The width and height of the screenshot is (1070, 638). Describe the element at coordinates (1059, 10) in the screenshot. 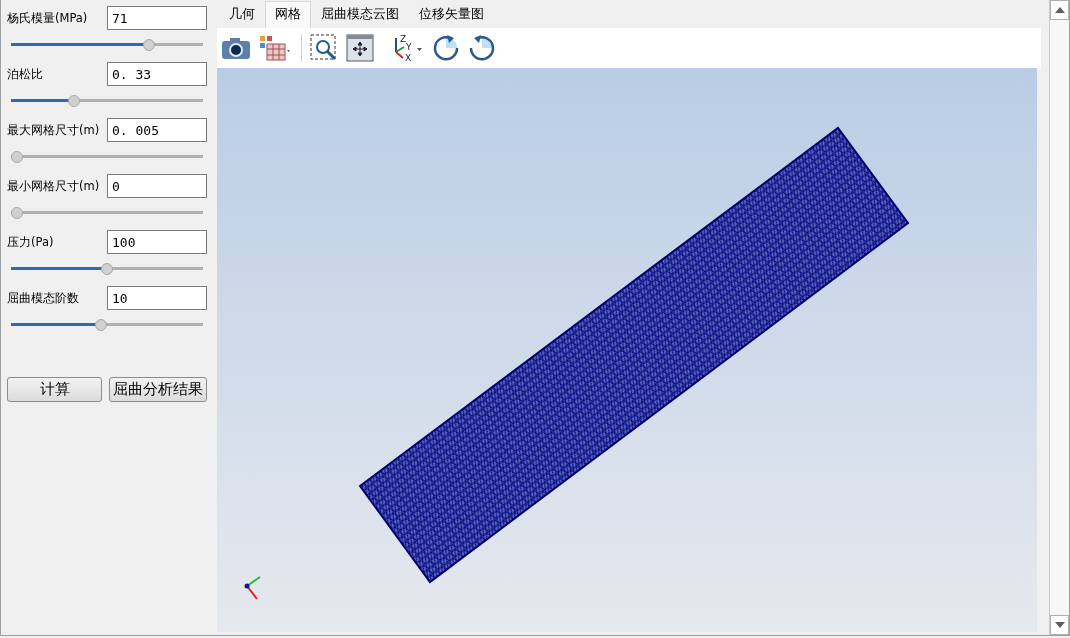

I see `scroll-up-icon` at that location.